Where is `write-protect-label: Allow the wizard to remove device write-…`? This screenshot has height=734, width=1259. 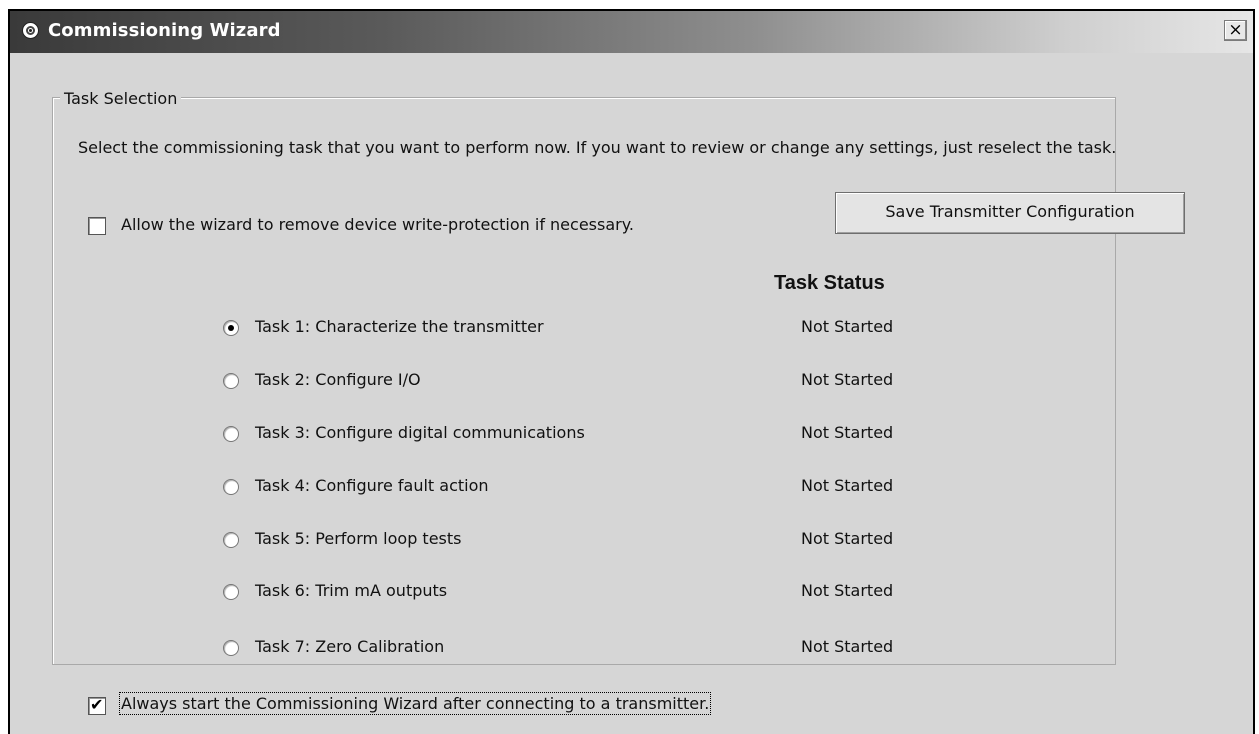 write-protect-label: Allow the wizard to remove device write-… is located at coordinates (377, 224).